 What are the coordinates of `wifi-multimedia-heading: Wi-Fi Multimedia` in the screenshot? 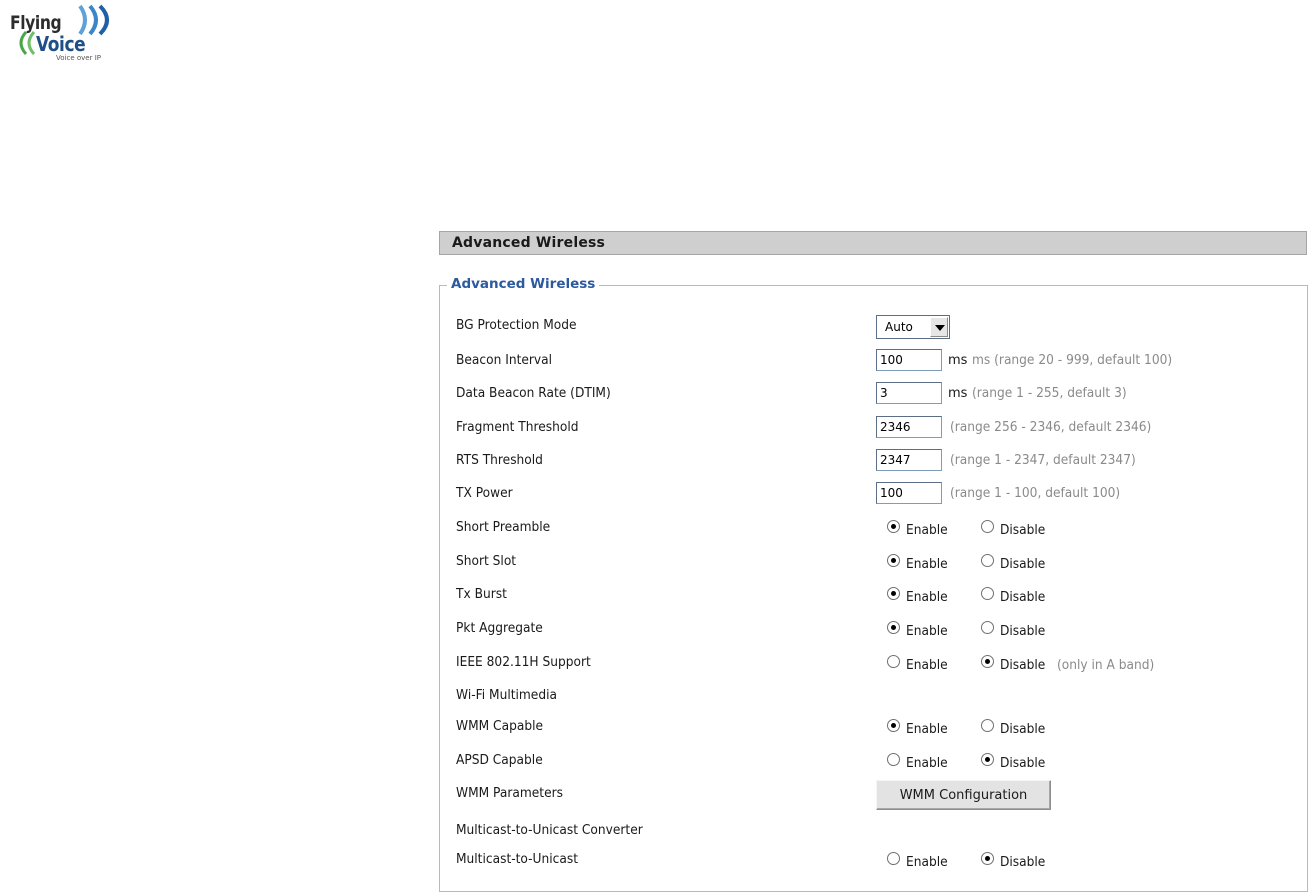 It's located at (506, 695).